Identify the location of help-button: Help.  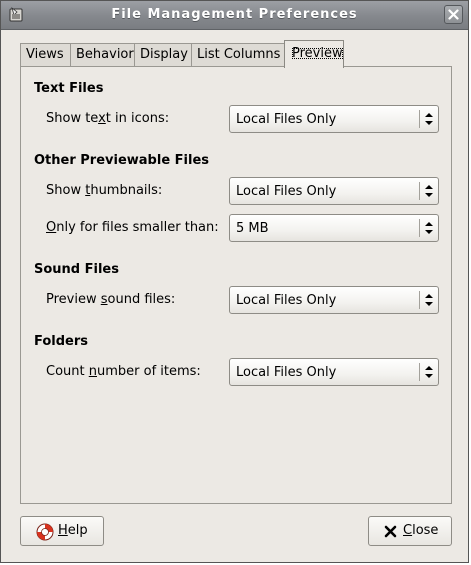
(62, 531).